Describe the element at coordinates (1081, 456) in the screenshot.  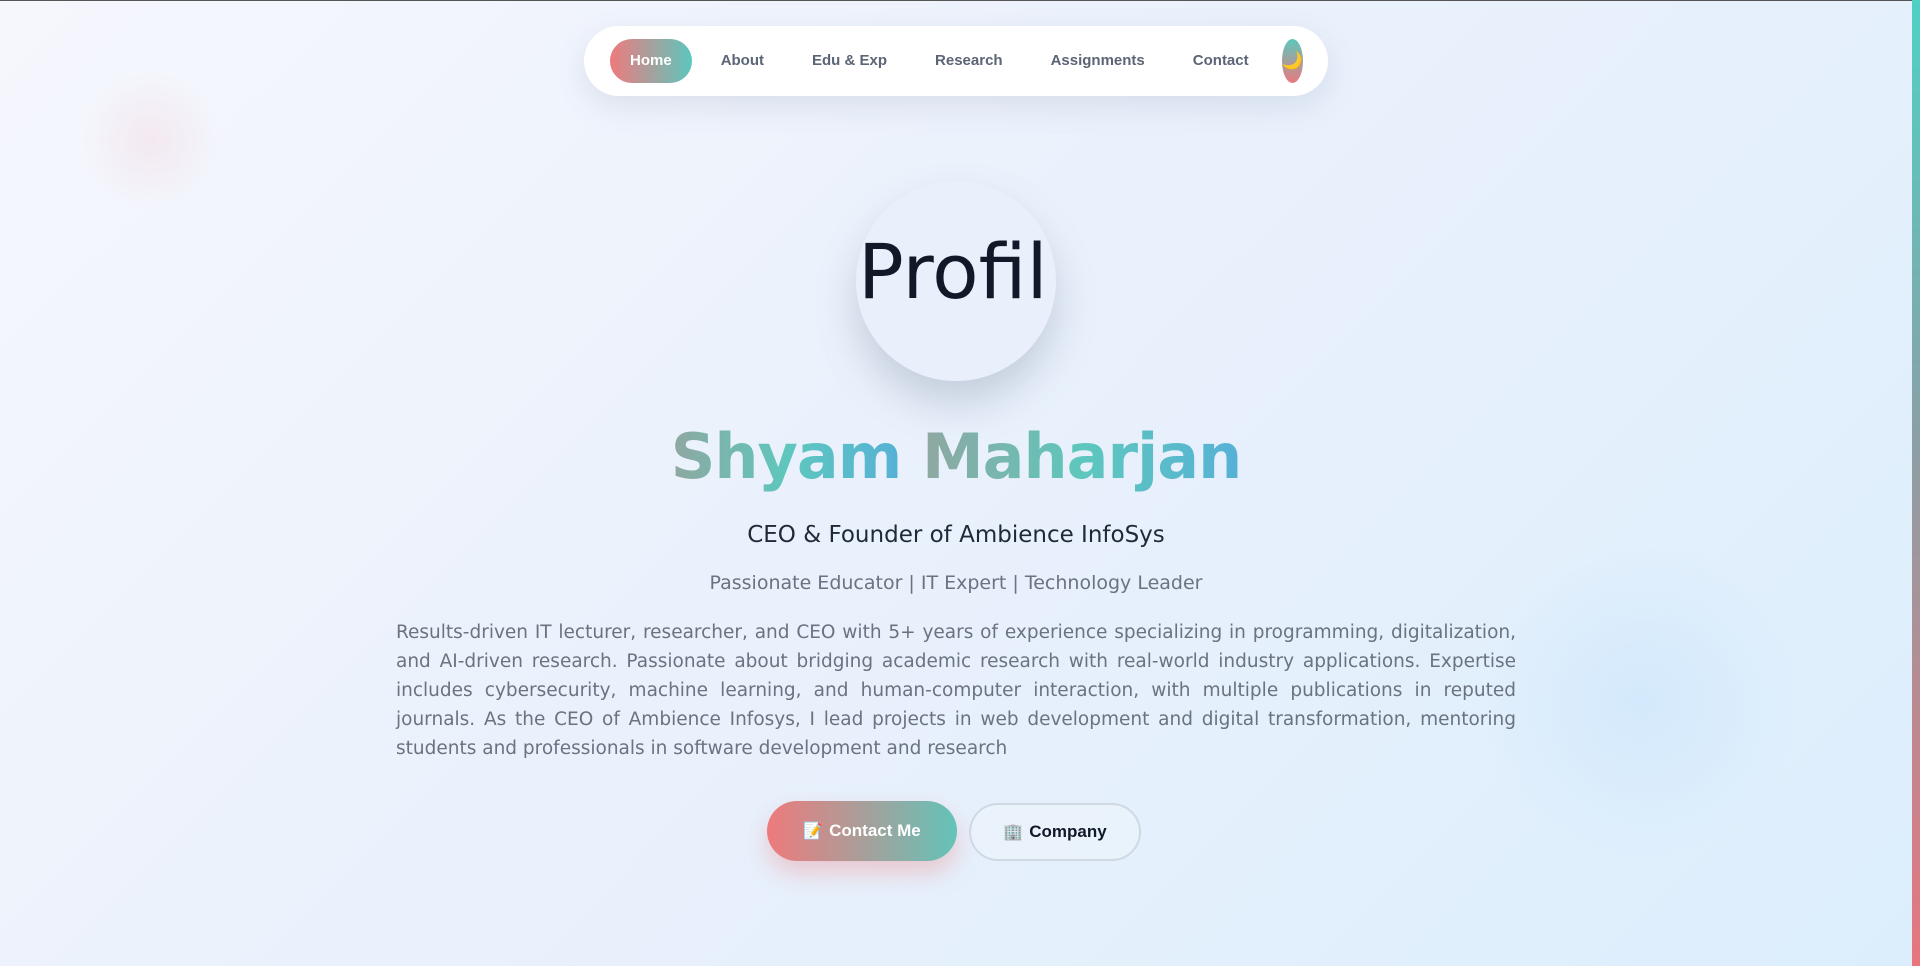
I see `last-name: Maharjan` at that location.